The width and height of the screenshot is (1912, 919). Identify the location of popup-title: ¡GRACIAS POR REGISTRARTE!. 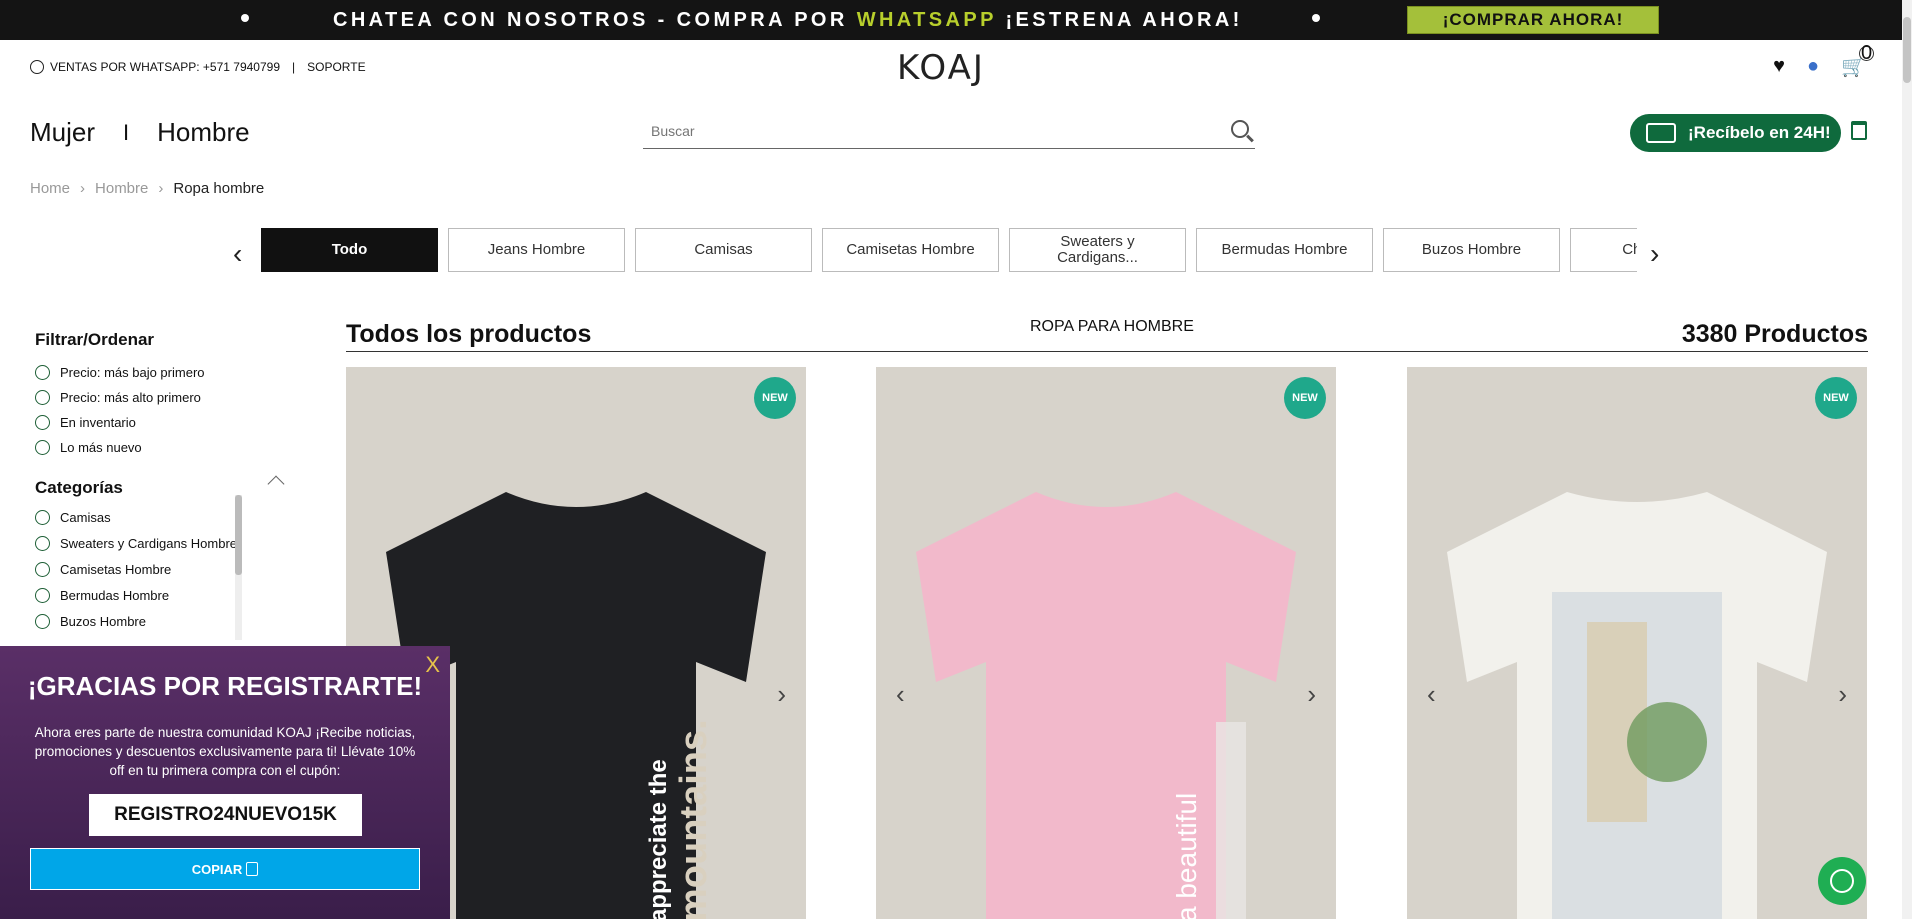
(225, 686).